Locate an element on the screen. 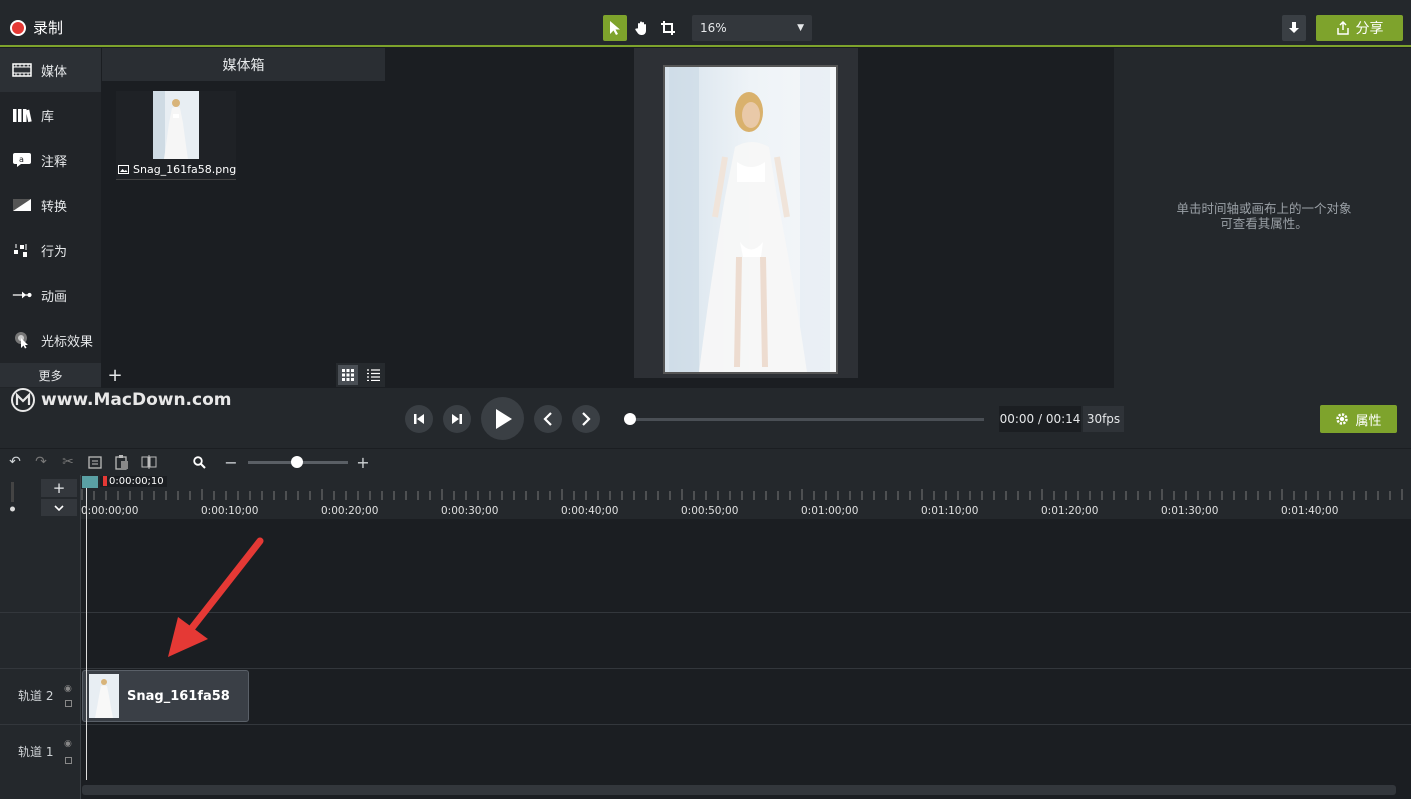  scrubber-handle is located at coordinates (629, 419).